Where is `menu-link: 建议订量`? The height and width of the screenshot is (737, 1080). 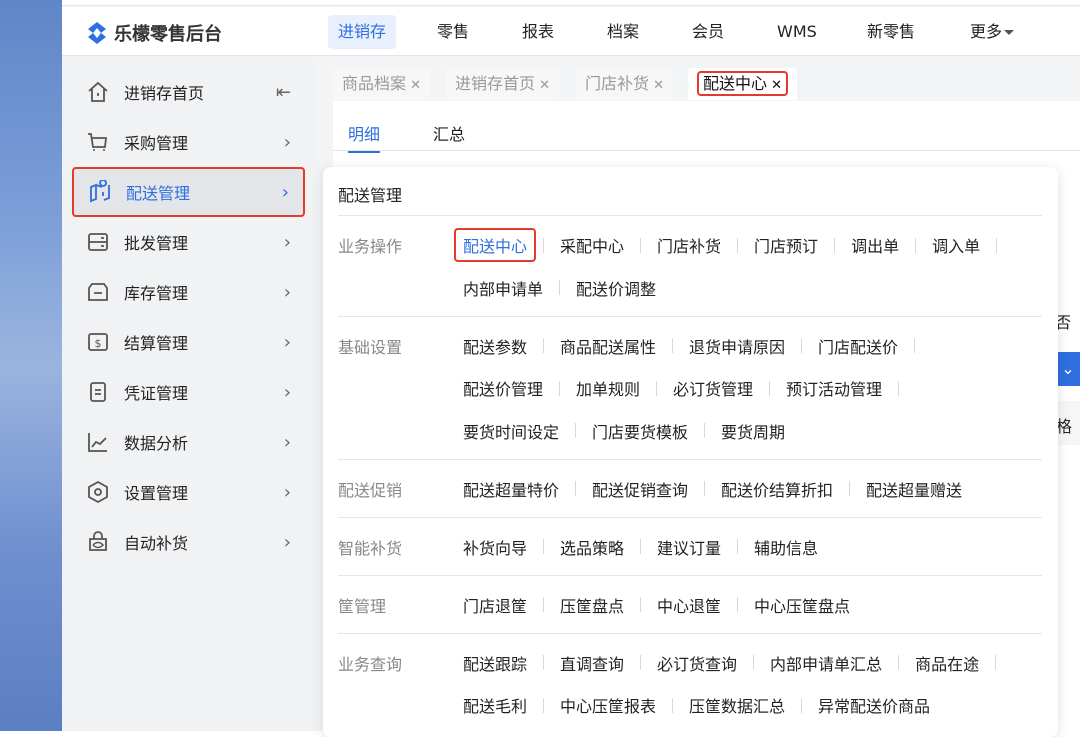 menu-link: 建议订量 is located at coordinates (689, 547).